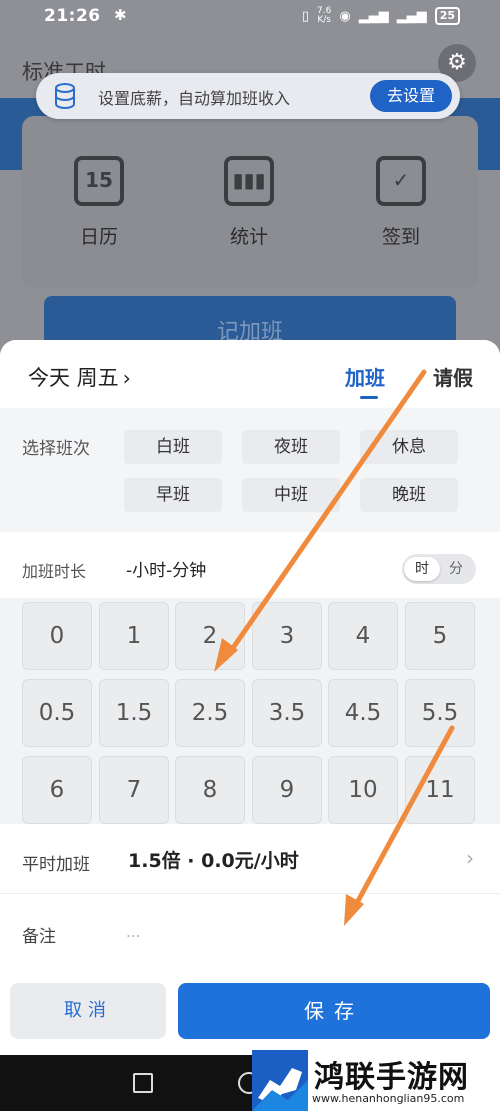 The height and width of the screenshot is (1111, 500). Describe the element at coordinates (334, 1011) in the screenshot. I see `save-button: 保存` at that location.